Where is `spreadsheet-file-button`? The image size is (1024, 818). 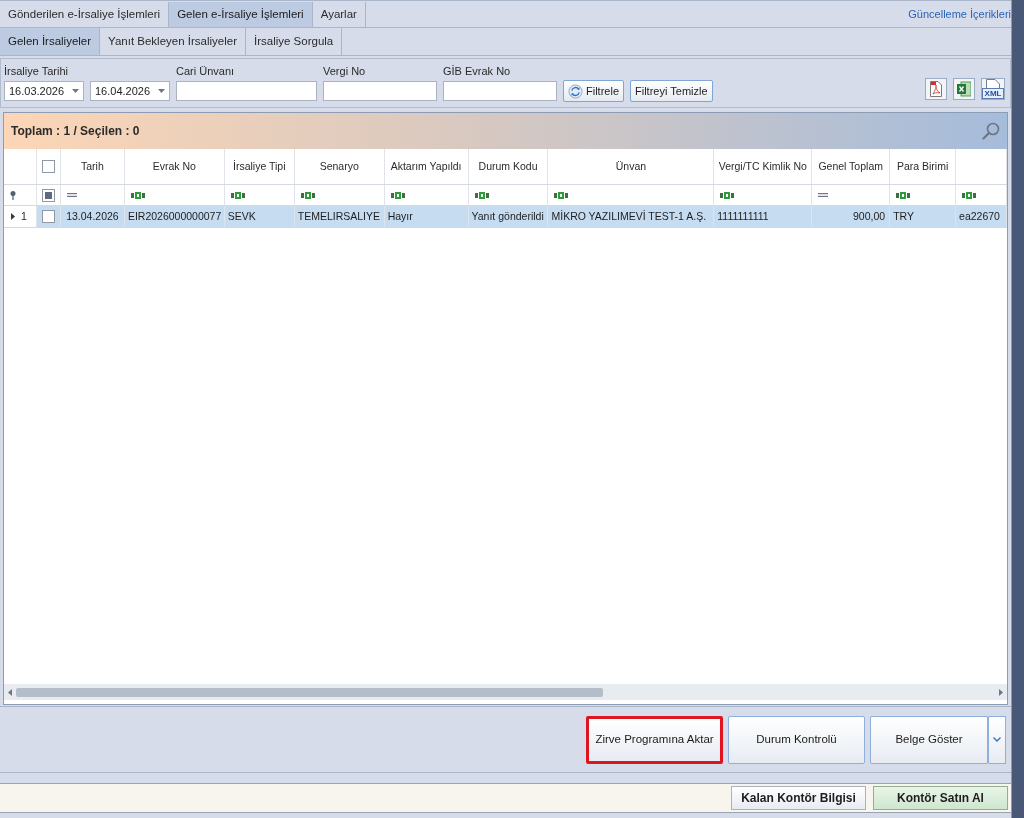
spreadsheet-file-button is located at coordinates (964, 89).